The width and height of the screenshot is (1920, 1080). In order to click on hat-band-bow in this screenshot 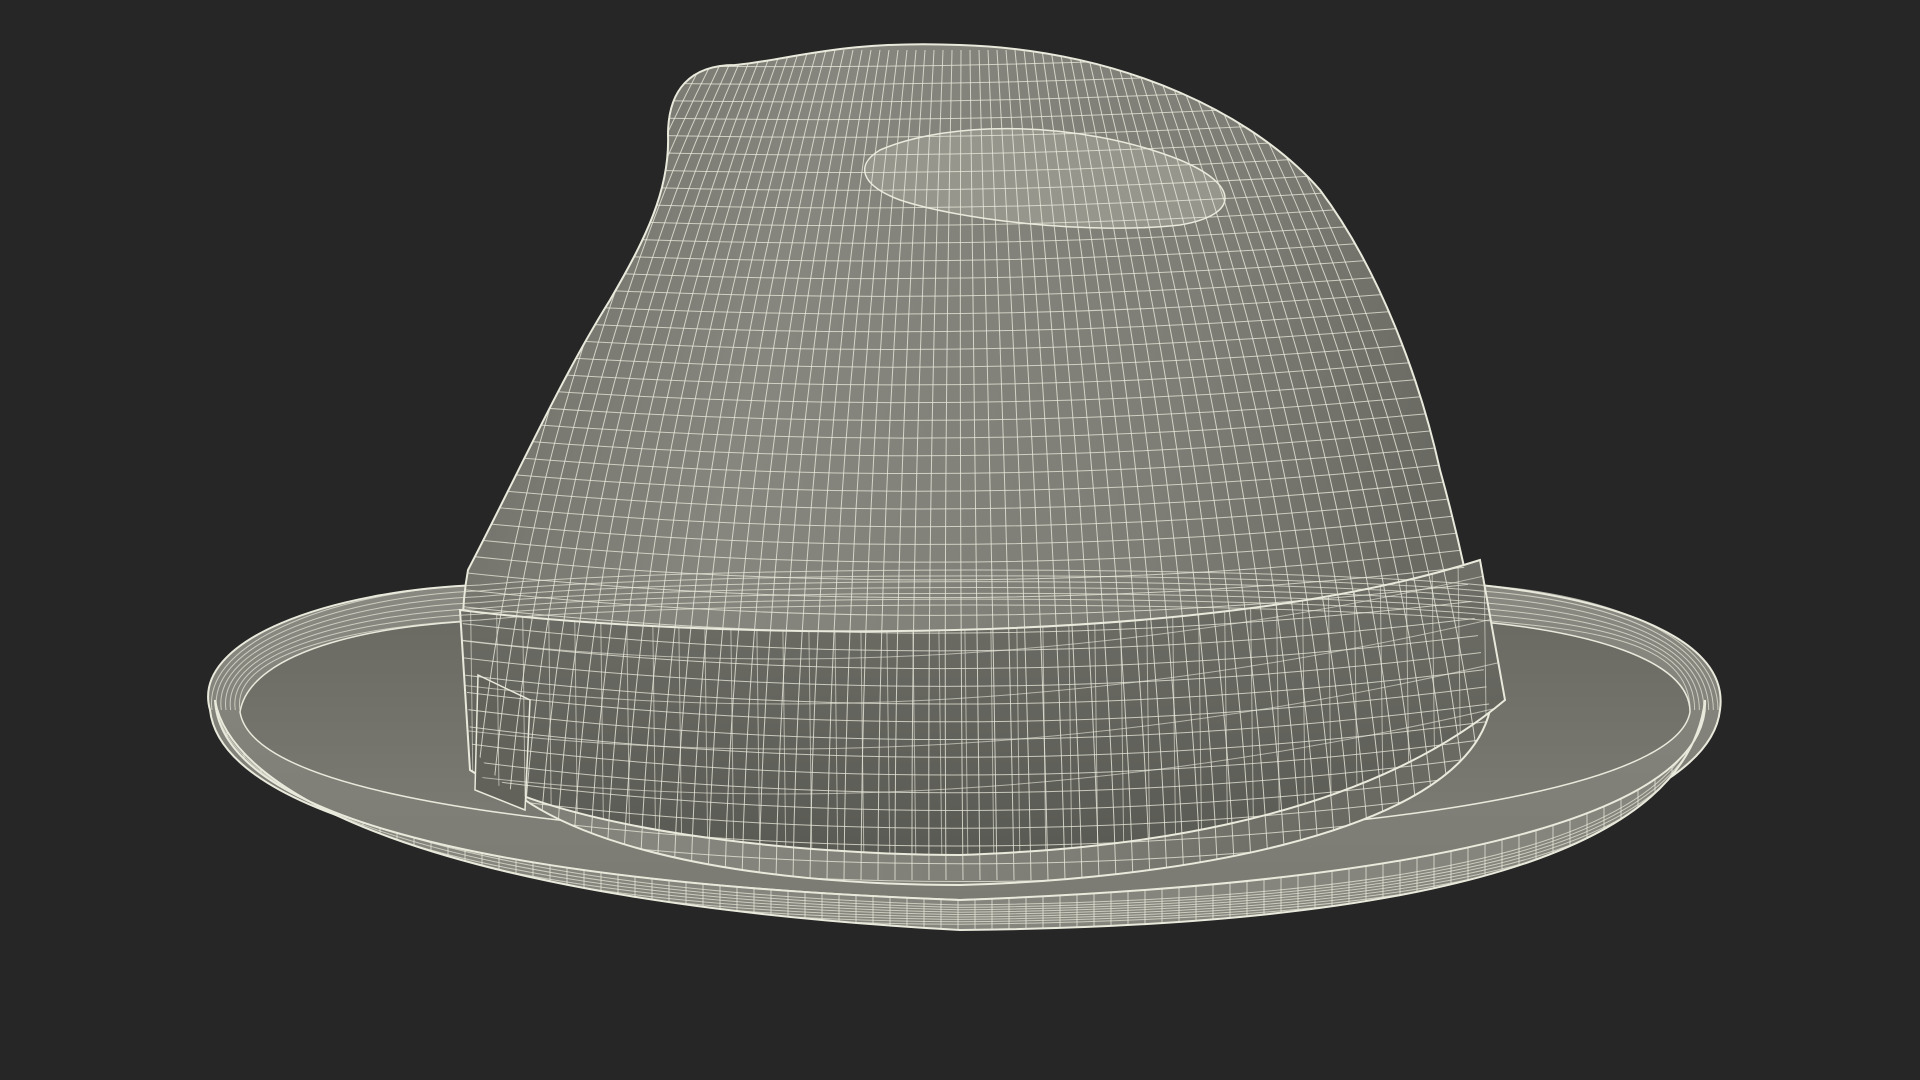, I will do `click(502, 742)`.